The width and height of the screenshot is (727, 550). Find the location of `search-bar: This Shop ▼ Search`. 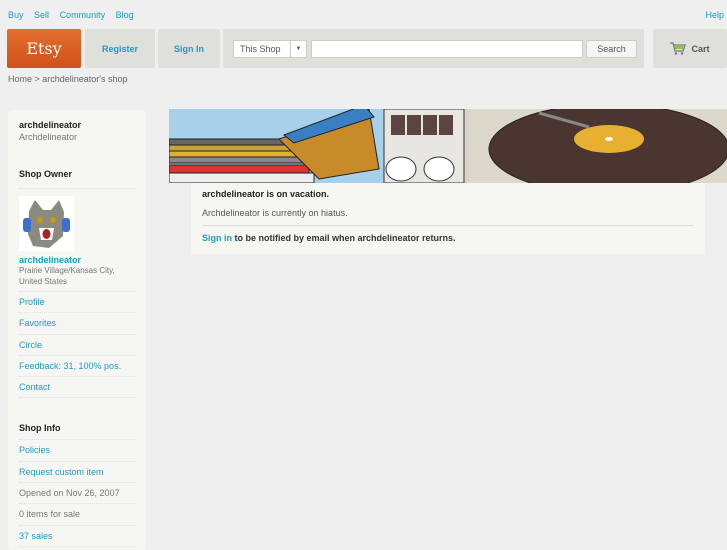

search-bar: This Shop ▼ Search is located at coordinates (433, 48).